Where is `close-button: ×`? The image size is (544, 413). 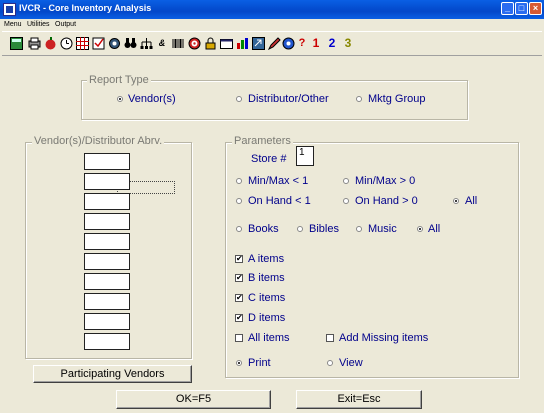 close-button: × is located at coordinates (535, 8).